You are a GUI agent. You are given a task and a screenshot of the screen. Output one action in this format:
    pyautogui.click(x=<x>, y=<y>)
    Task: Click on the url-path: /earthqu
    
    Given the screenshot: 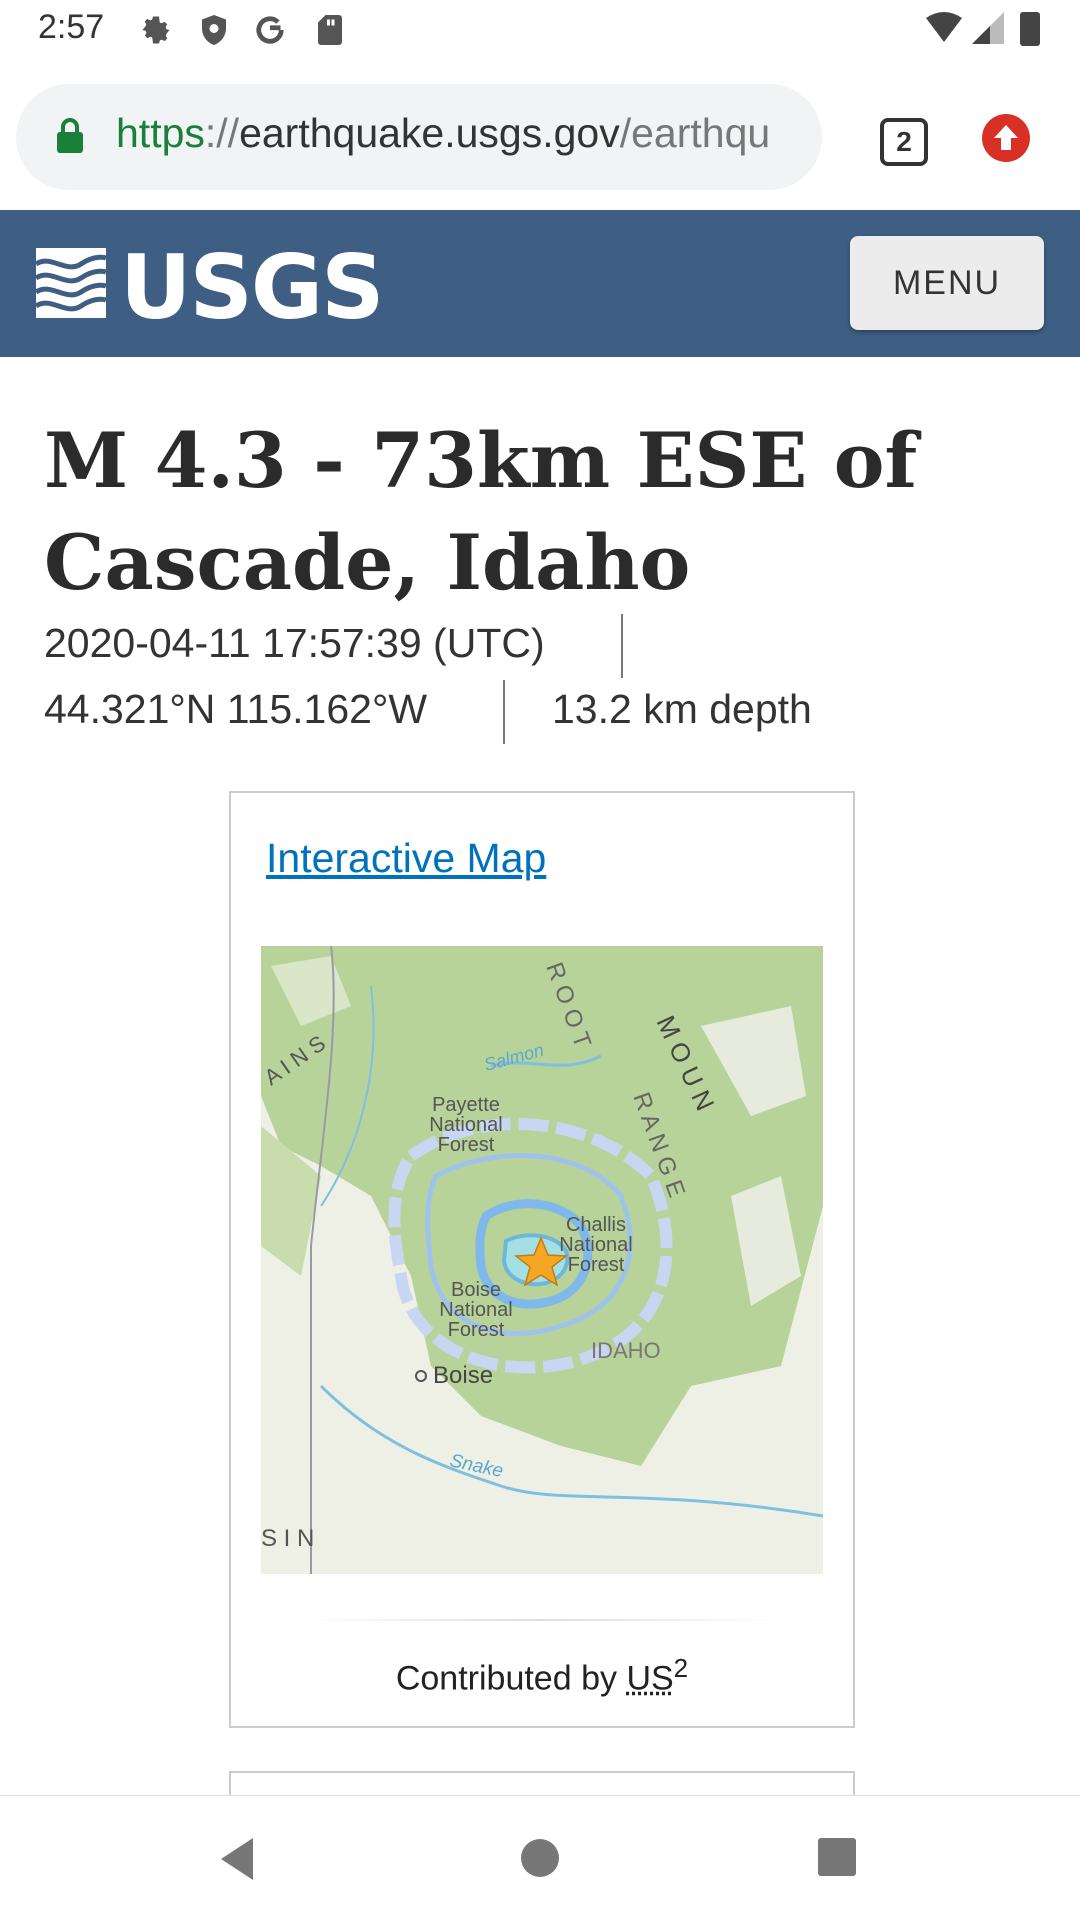 What is the action you would take?
    pyautogui.click(x=695, y=133)
    